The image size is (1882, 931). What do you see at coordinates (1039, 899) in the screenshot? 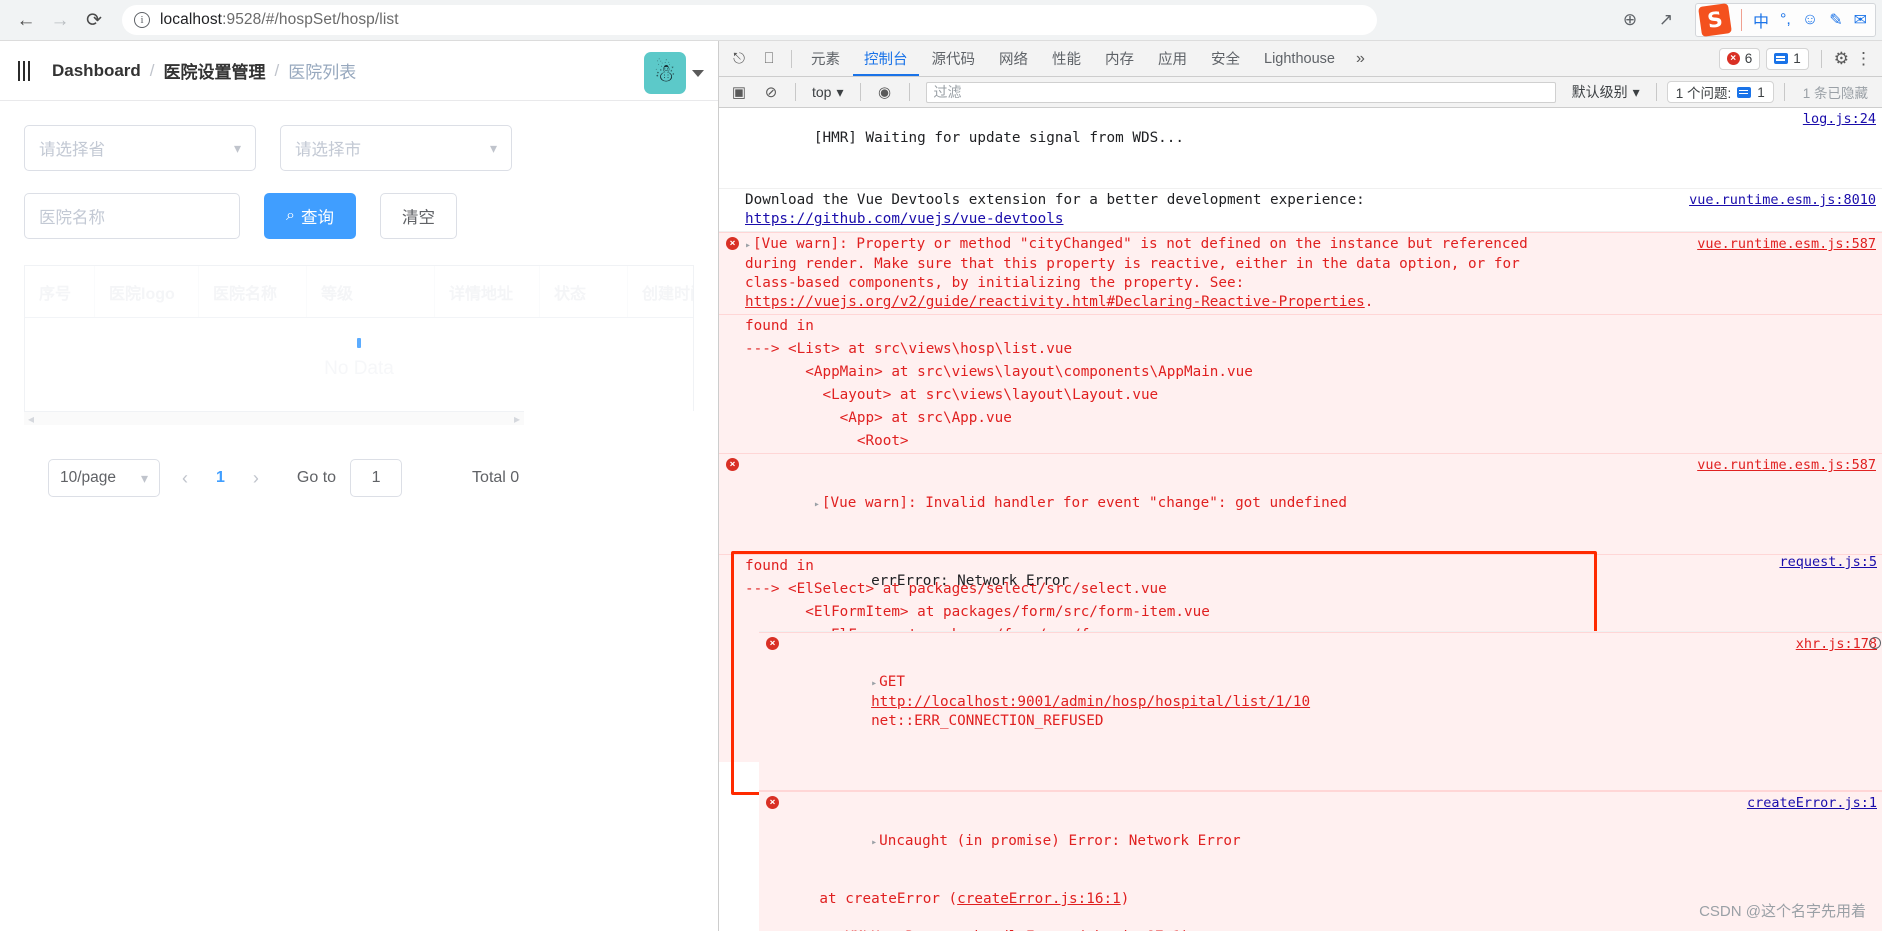
I see `stack-line-1-link: createError.js:16:1` at bounding box center [1039, 899].